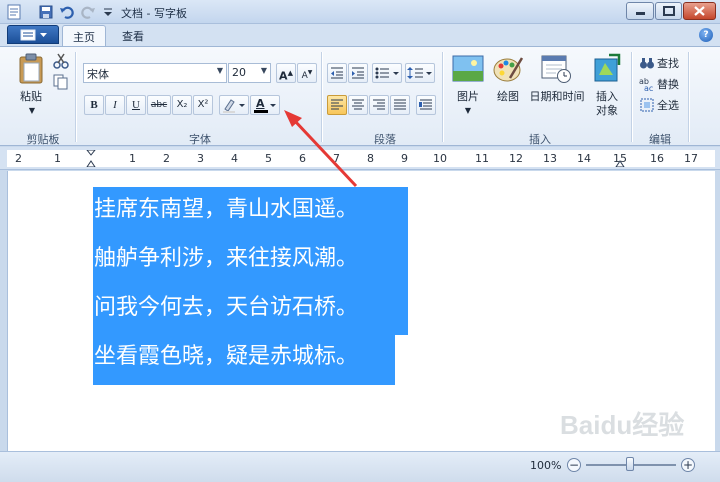  Describe the element at coordinates (630, 464) in the screenshot. I see `zoom-slider-thumb` at that location.